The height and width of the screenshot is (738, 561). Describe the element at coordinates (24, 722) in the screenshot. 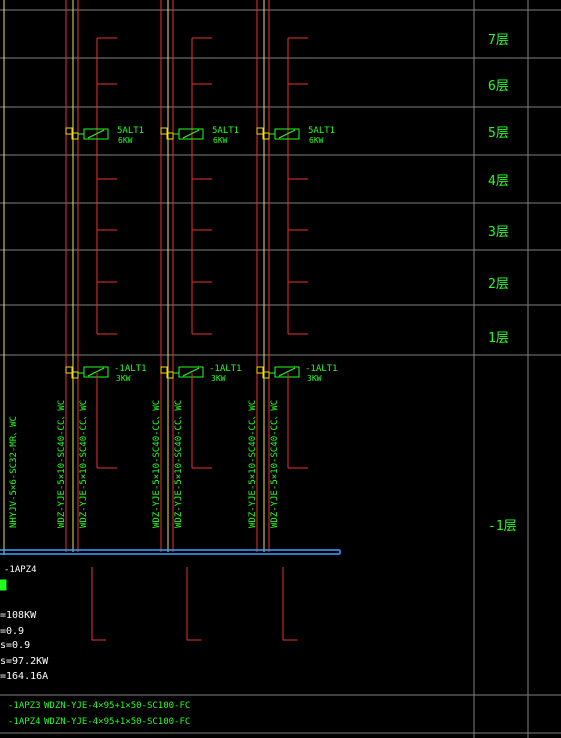

I see `feeder-box-label: -1APZ4` at that location.